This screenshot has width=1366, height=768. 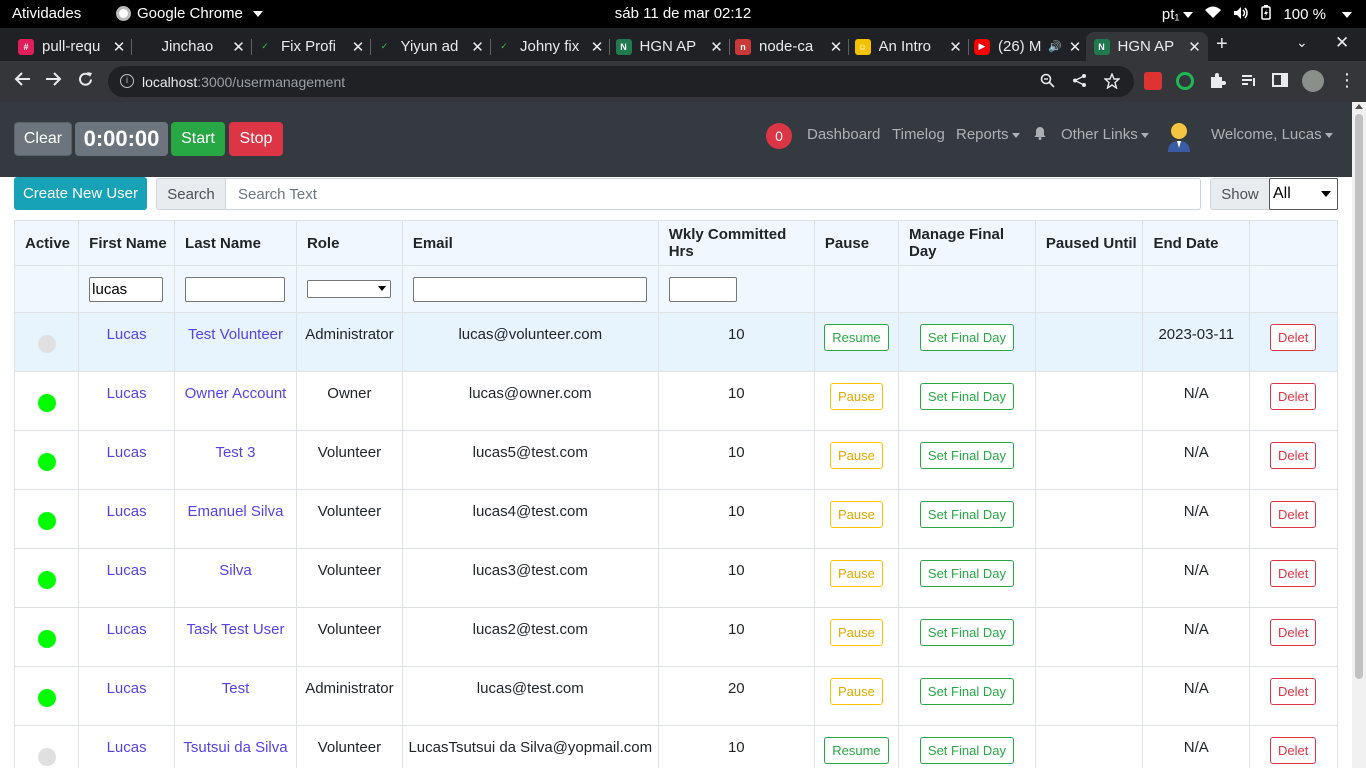 I want to click on extension-icon, so click(x=1153, y=81).